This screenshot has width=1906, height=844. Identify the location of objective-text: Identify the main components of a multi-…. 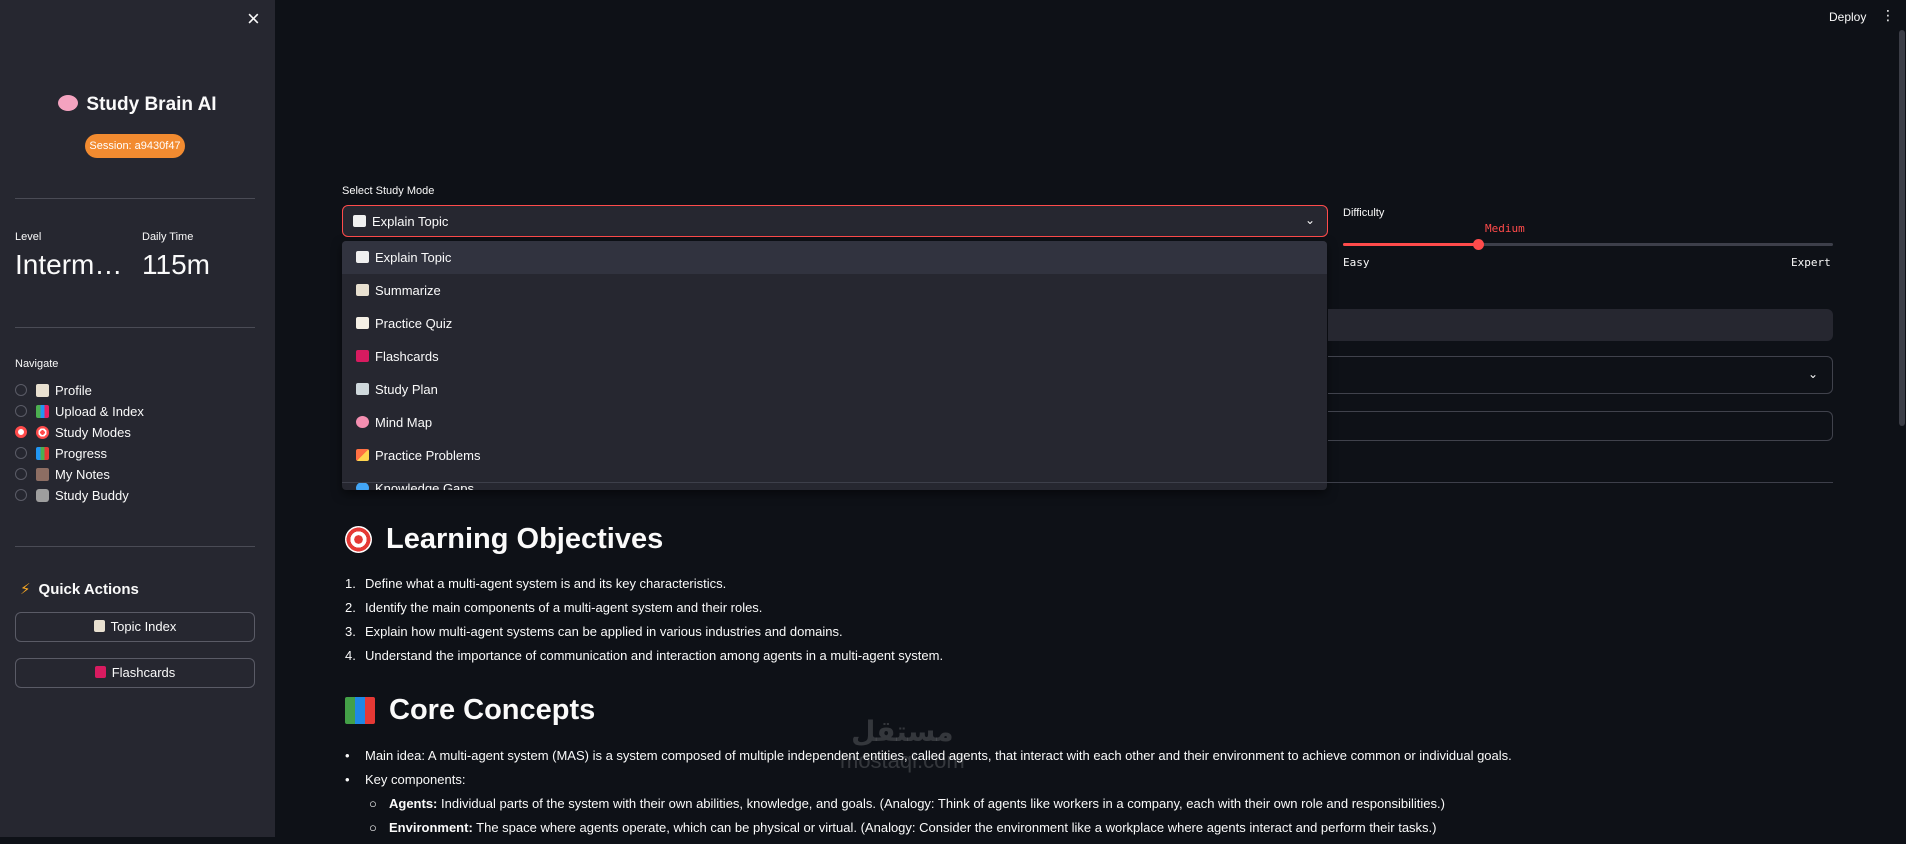
(564, 607).